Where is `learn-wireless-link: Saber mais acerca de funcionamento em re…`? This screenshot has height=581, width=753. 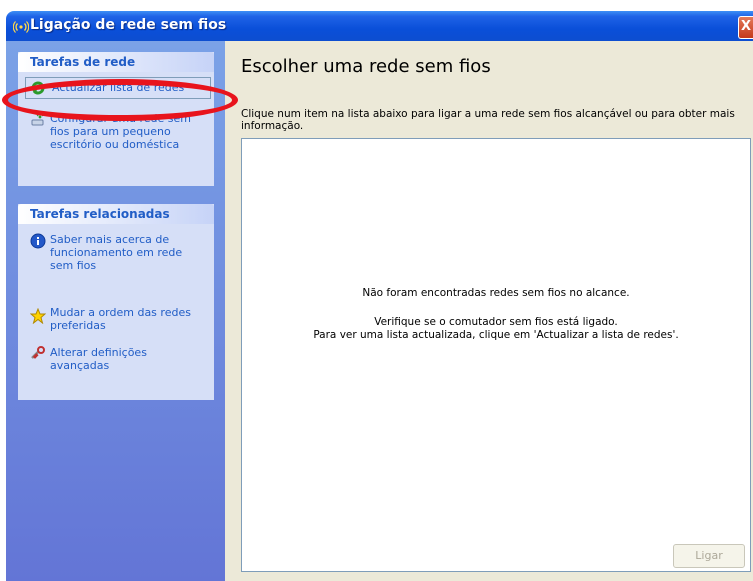 learn-wireless-link: Saber mais acerca de funcionamento em re… is located at coordinates (116, 252).